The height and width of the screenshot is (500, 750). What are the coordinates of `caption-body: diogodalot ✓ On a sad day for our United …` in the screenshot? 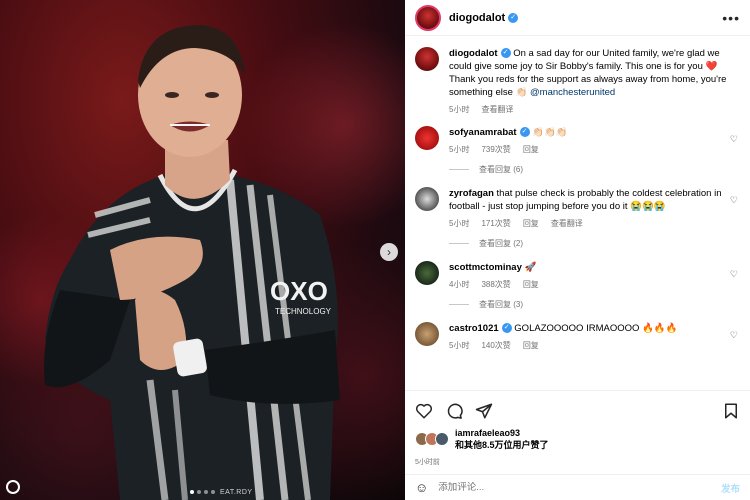 It's located at (589, 81).